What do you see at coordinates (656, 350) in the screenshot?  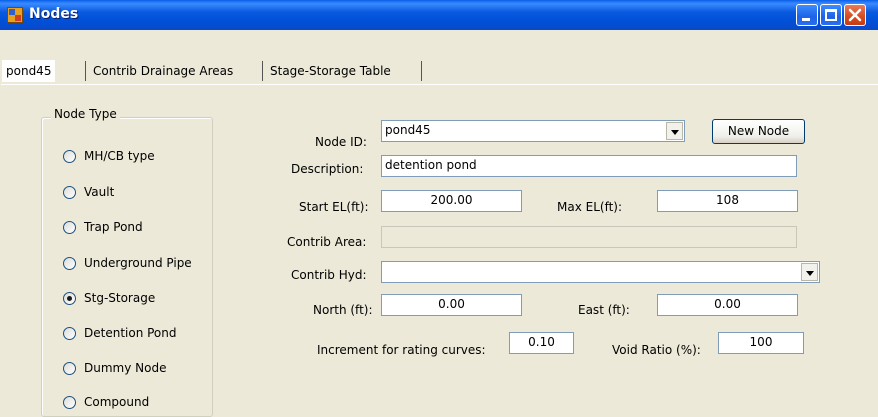 I see `void-ratio-label: Void Ratio (%):` at bounding box center [656, 350].